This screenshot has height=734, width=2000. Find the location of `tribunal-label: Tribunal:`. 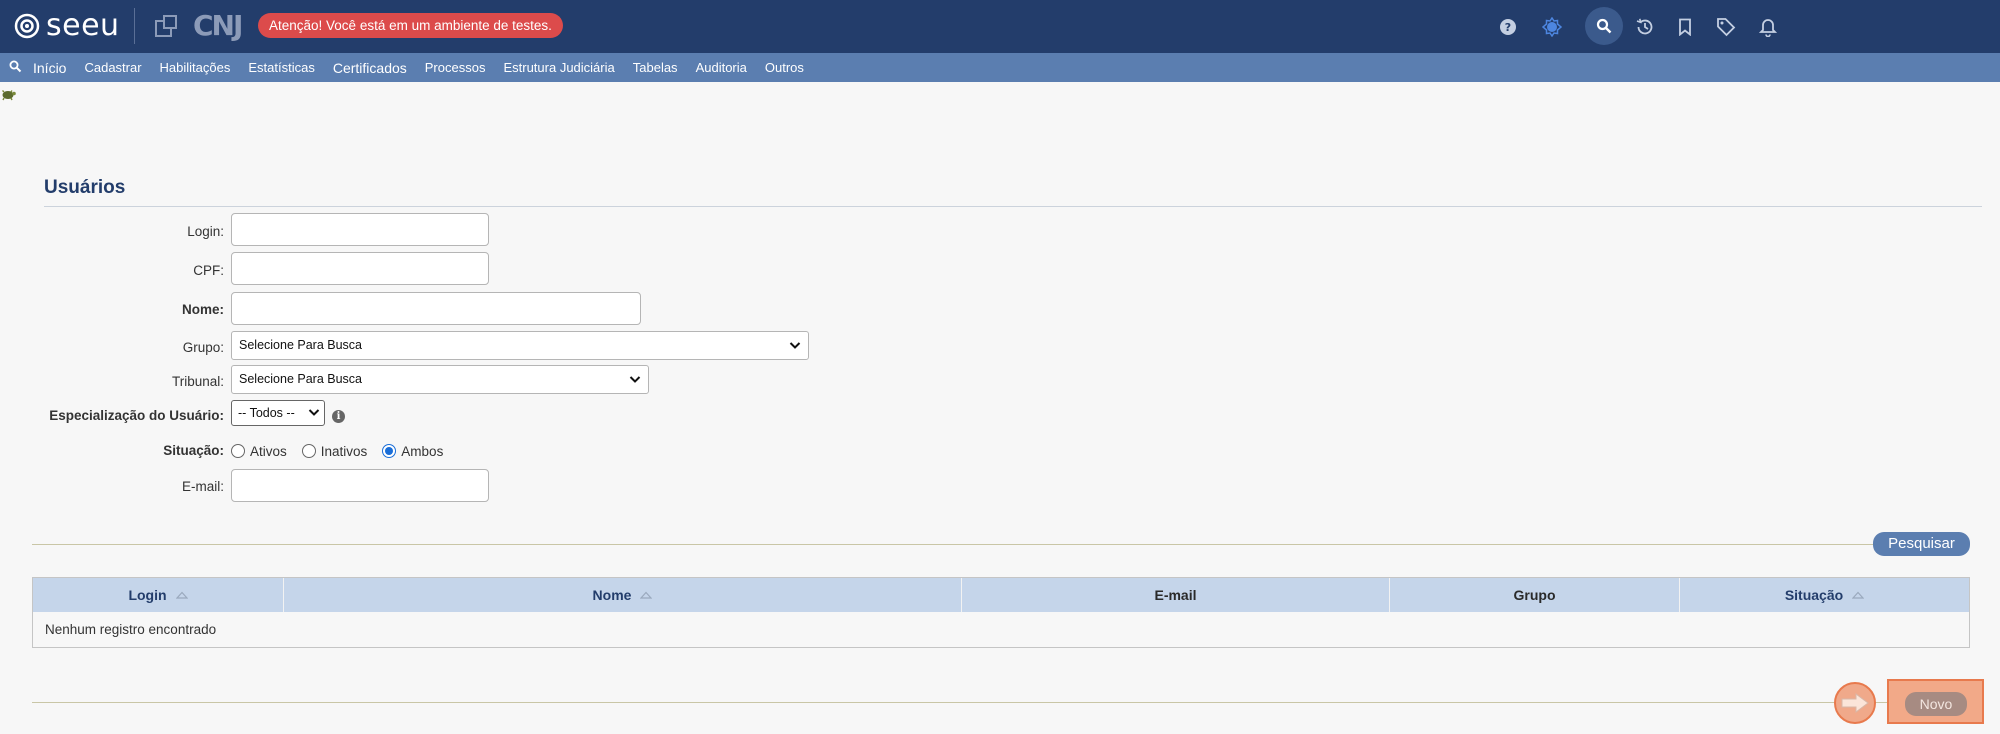

tribunal-label: Tribunal: is located at coordinates (197, 381).